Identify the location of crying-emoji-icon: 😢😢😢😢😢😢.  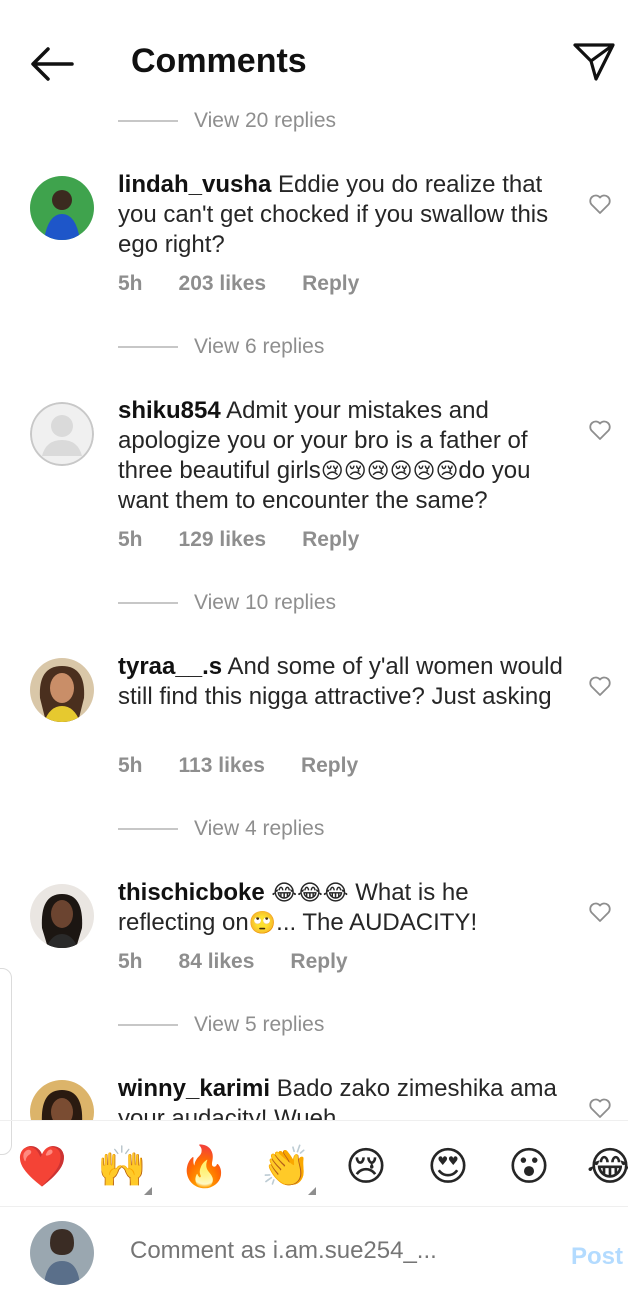
(389, 470).